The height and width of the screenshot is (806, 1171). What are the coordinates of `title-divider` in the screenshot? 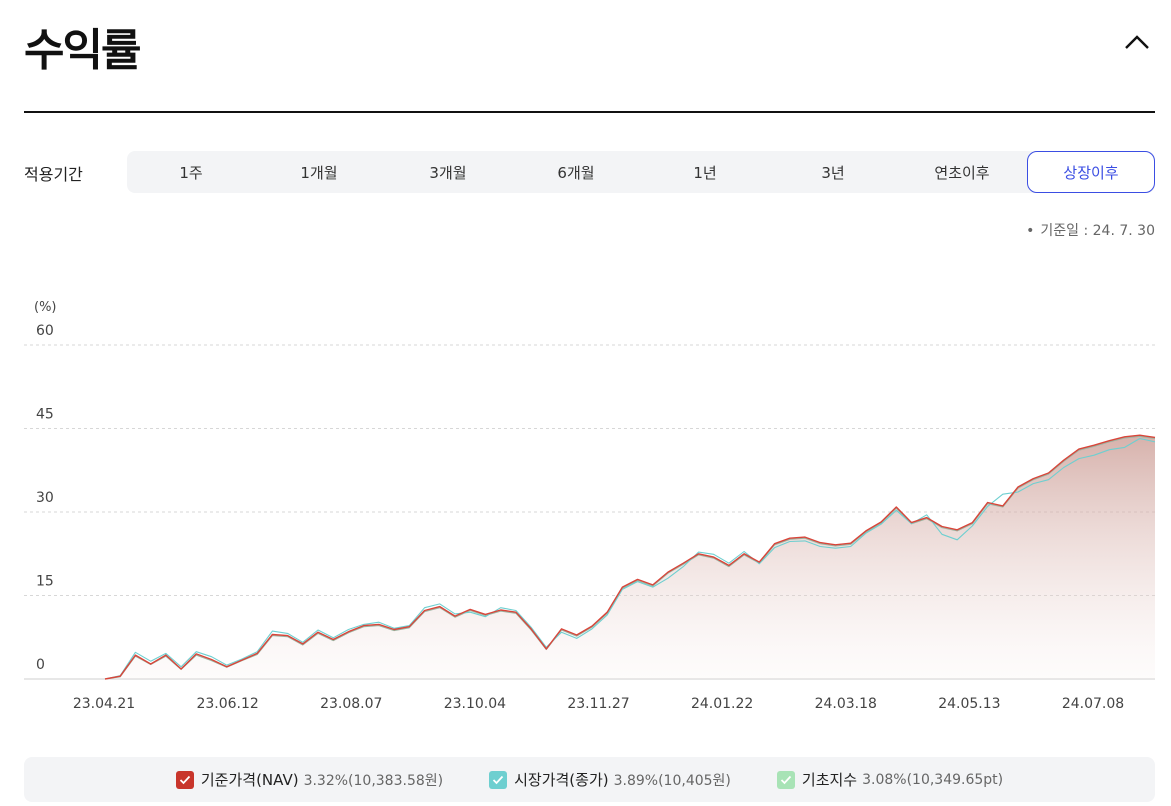 It's located at (589, 112).